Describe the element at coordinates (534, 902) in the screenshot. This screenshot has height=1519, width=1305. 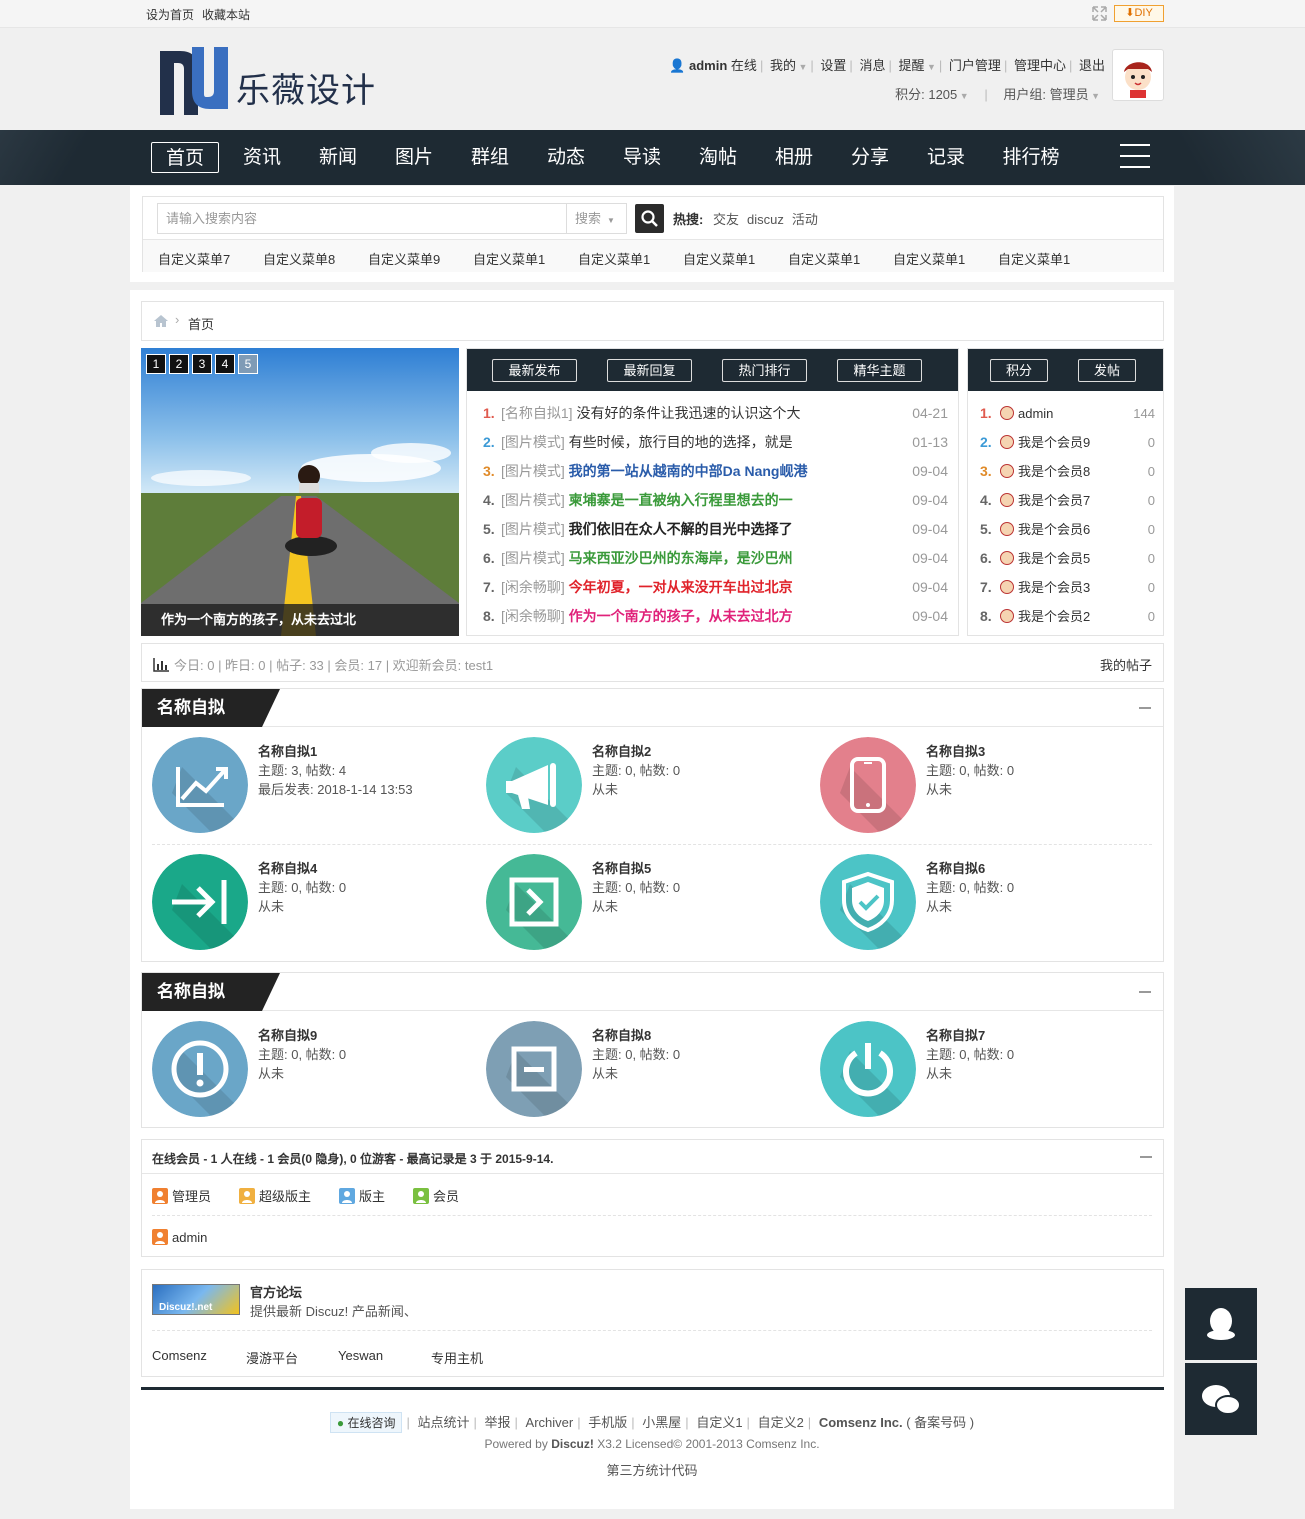
I see `next-box-icon` at that location.